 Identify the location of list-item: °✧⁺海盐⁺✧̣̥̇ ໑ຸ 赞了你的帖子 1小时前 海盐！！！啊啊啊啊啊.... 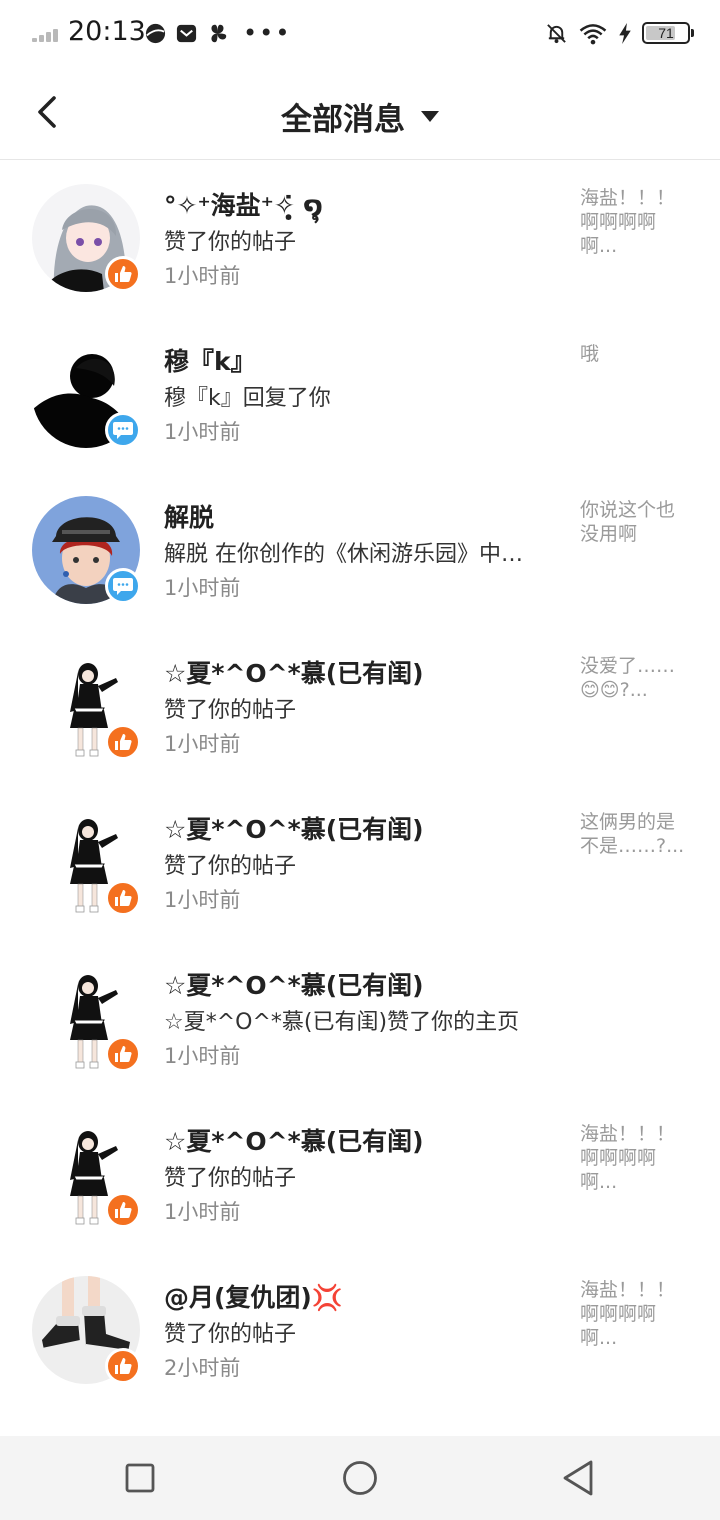
(360, 238).